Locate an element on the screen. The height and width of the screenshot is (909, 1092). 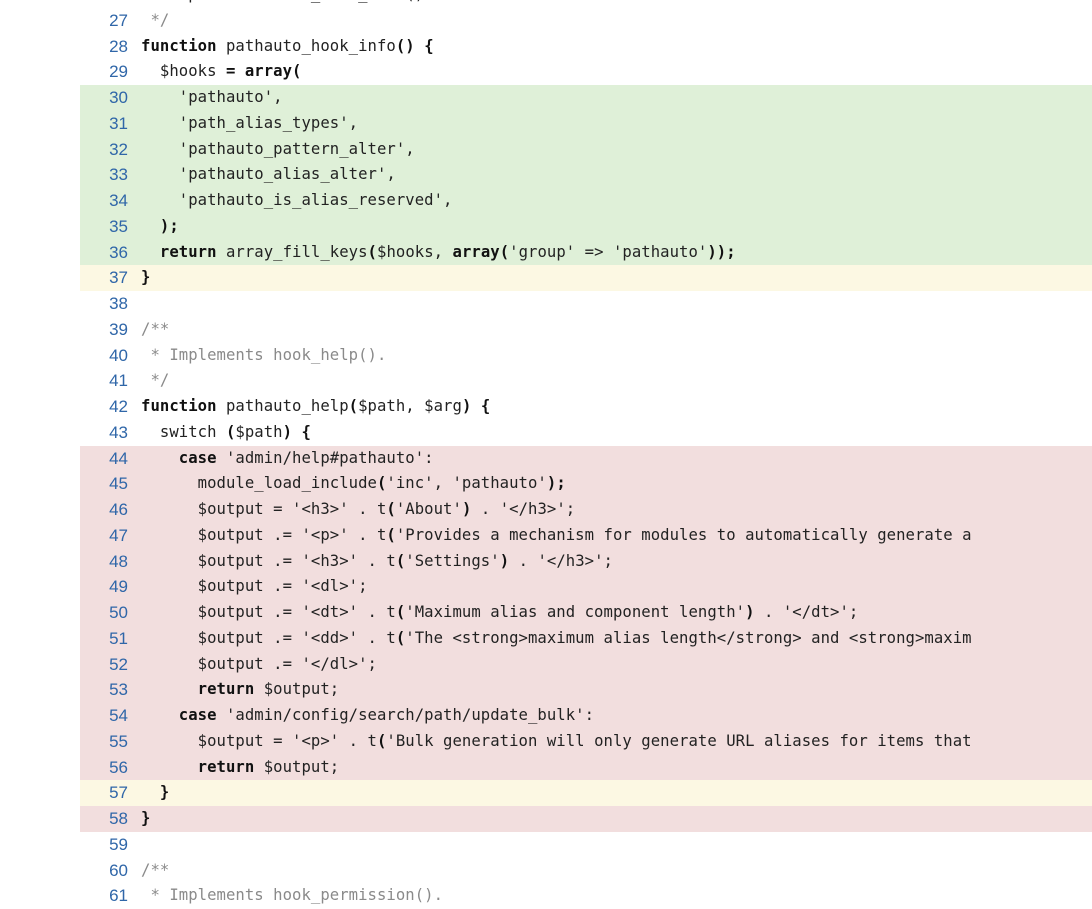
line-number: 48 is located at coordinates (64, 562).